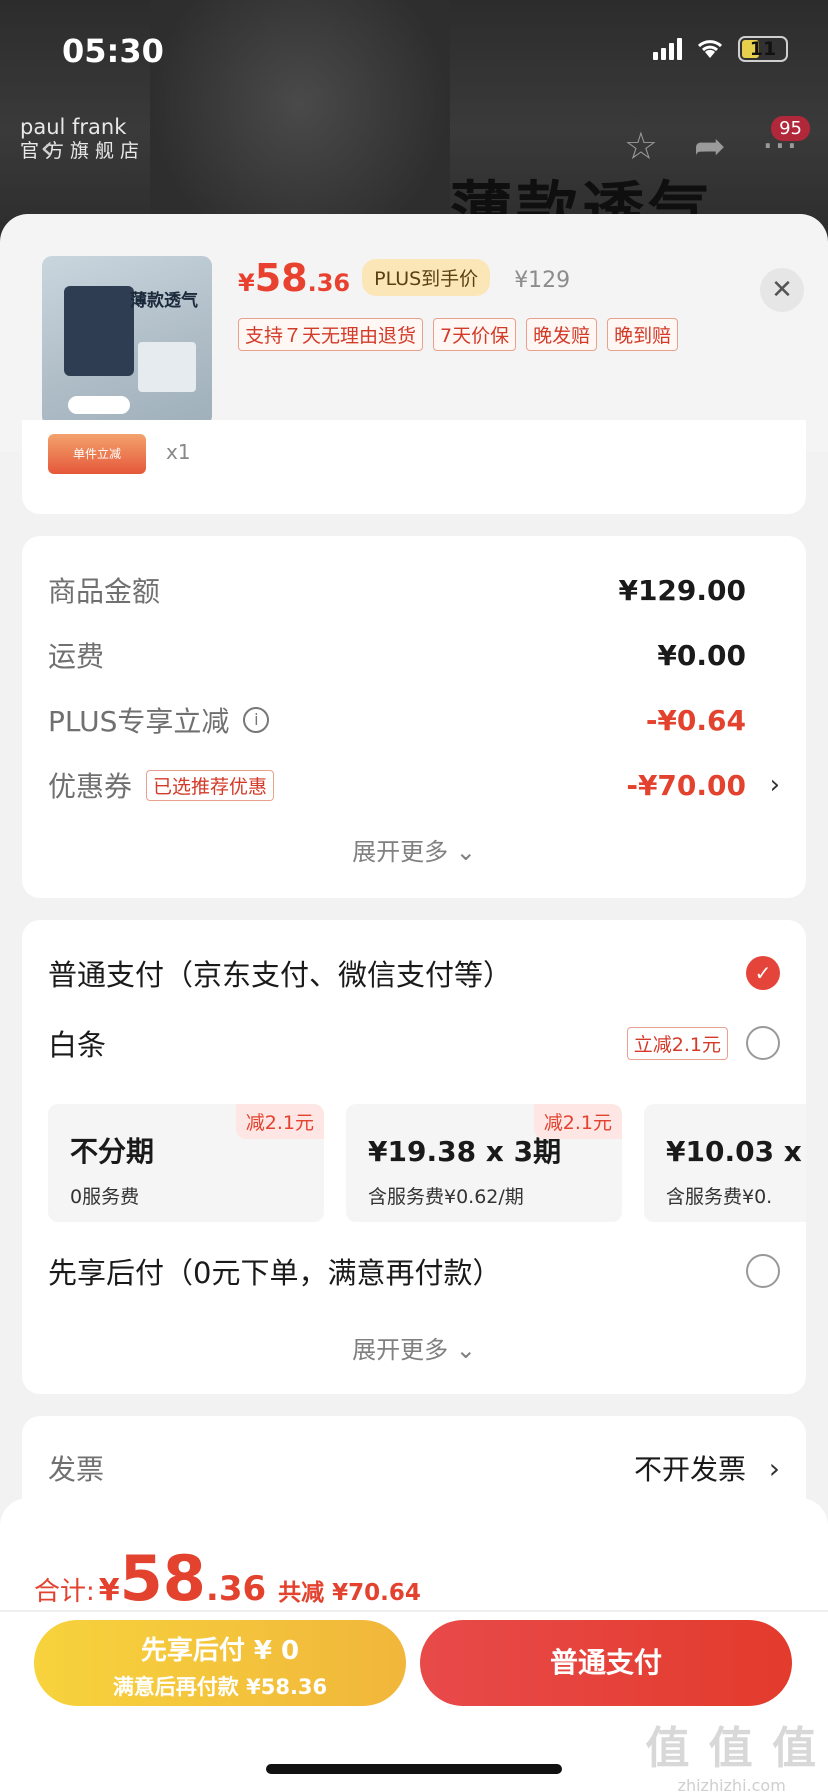 This screenshot has height=1792, width=828. What do you see at coordinates (414, 720) in the screenshot?
I see `plus-discount-row: PLUS专享立减 i -¥0.64` at bounding box center [414, 720].